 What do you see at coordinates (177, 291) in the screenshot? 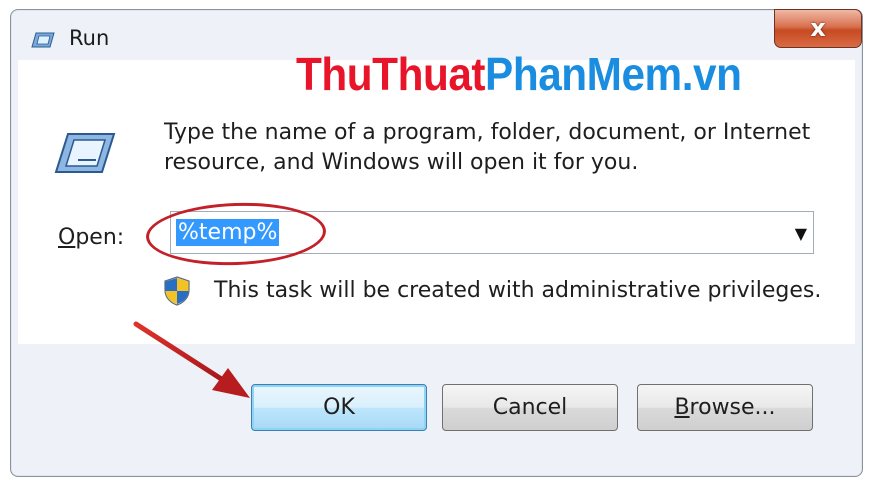
I see `uac-shield-icon` at bounding box center [177, 291].